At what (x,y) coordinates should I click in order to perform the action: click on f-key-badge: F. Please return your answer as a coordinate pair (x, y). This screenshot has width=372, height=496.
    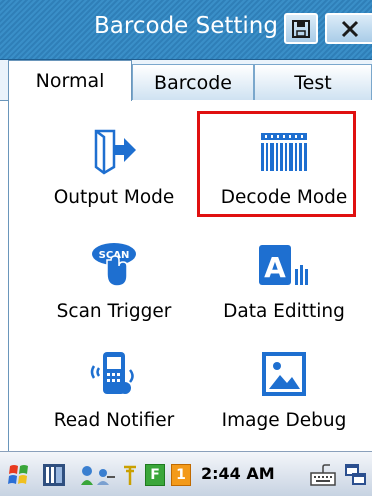
    Looking at the image, I should click on (155, 475).